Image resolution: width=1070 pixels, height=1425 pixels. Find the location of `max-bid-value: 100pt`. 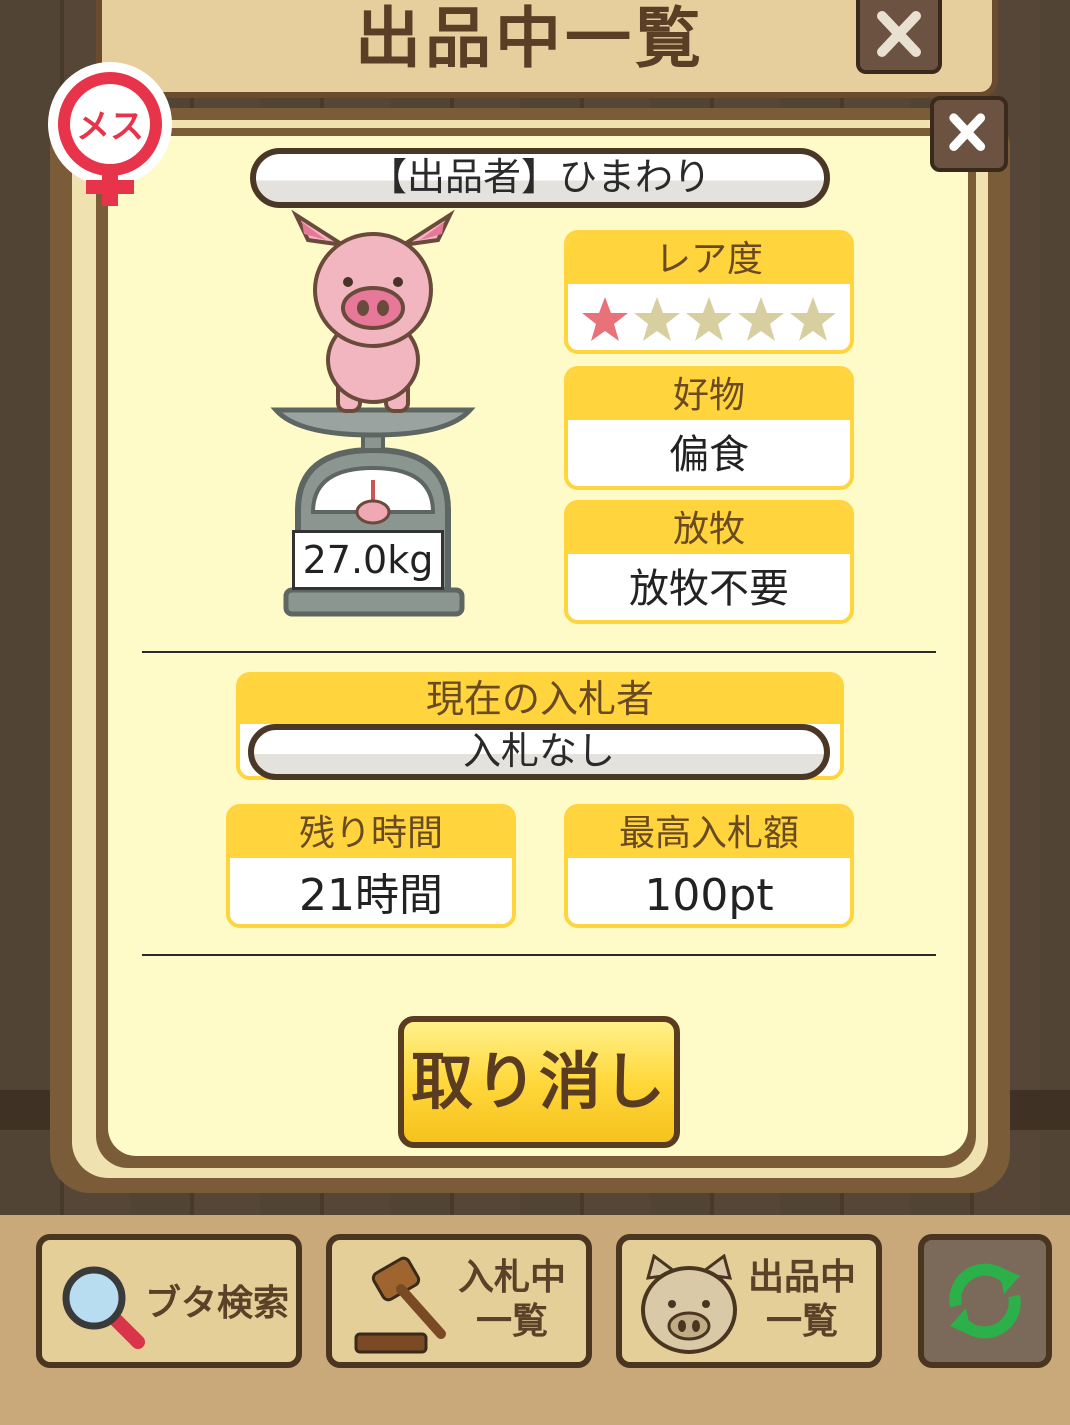

max-bid-value: 100pt is located at coordinates (709, 895).